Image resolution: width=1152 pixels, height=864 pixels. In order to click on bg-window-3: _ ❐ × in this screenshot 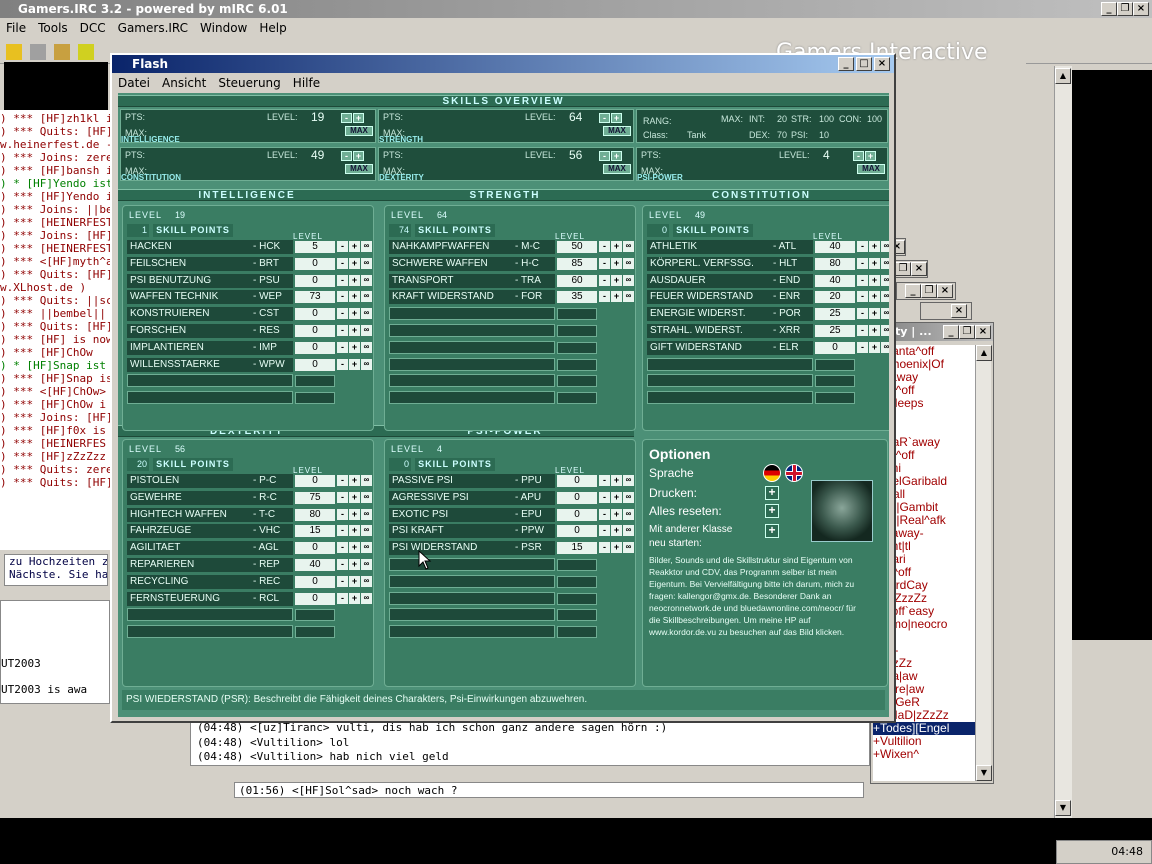, I will do `click(926, 291)`.